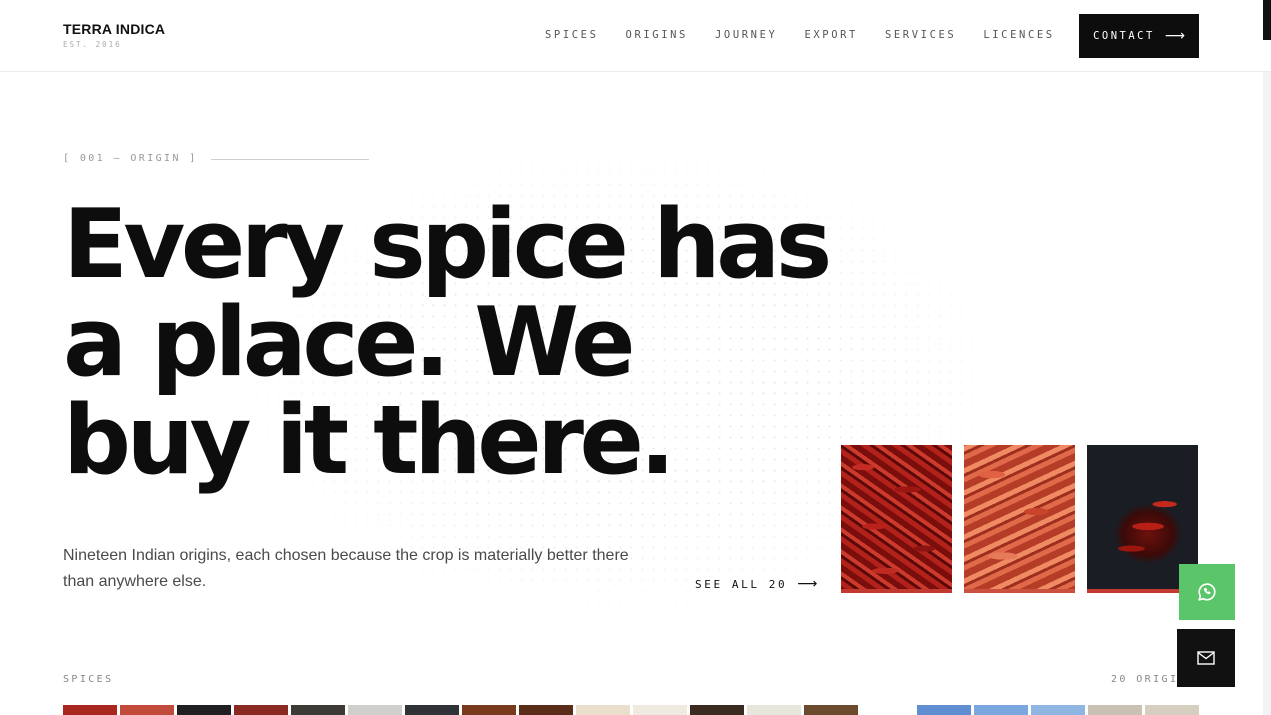  What do you see at coordinates (114, 29) in the screenshot?
I see `brand-name: TERRA INDICA` at bounding box center [114, 29].